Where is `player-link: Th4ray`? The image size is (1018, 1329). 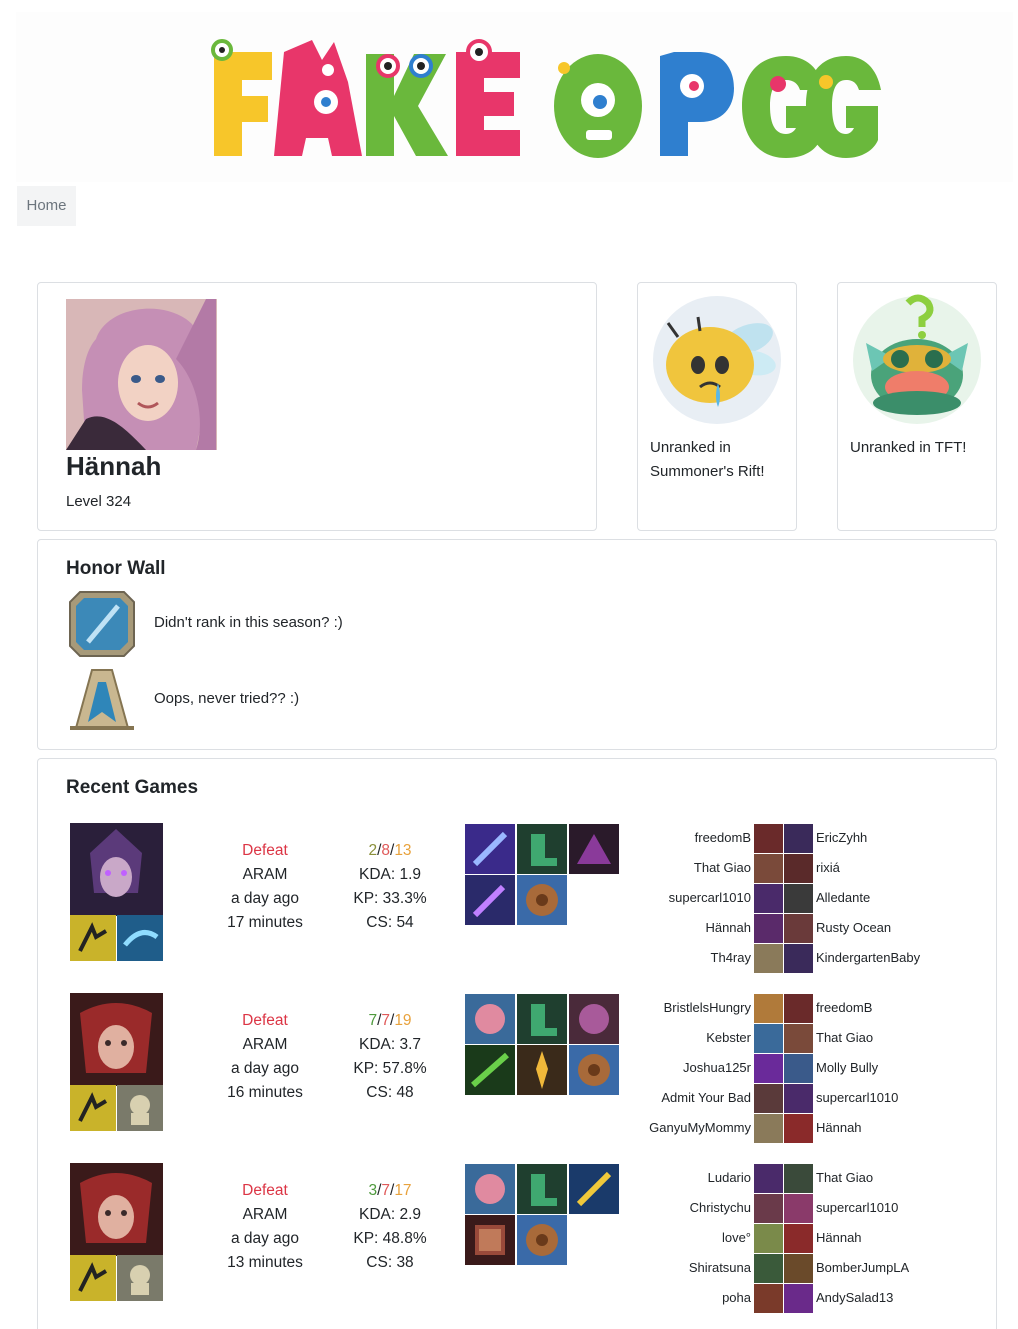 player-link: Th4ray is located at coordinates (674, 958).